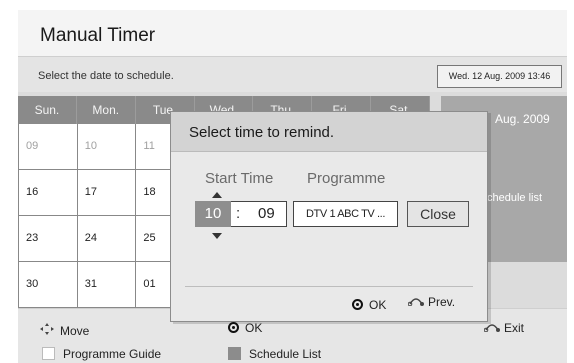 This screenshot has width=574, height=363. Describe the element at coordinates (346, 178) in the screenshot. I see `programme-label: Programme` at that location.